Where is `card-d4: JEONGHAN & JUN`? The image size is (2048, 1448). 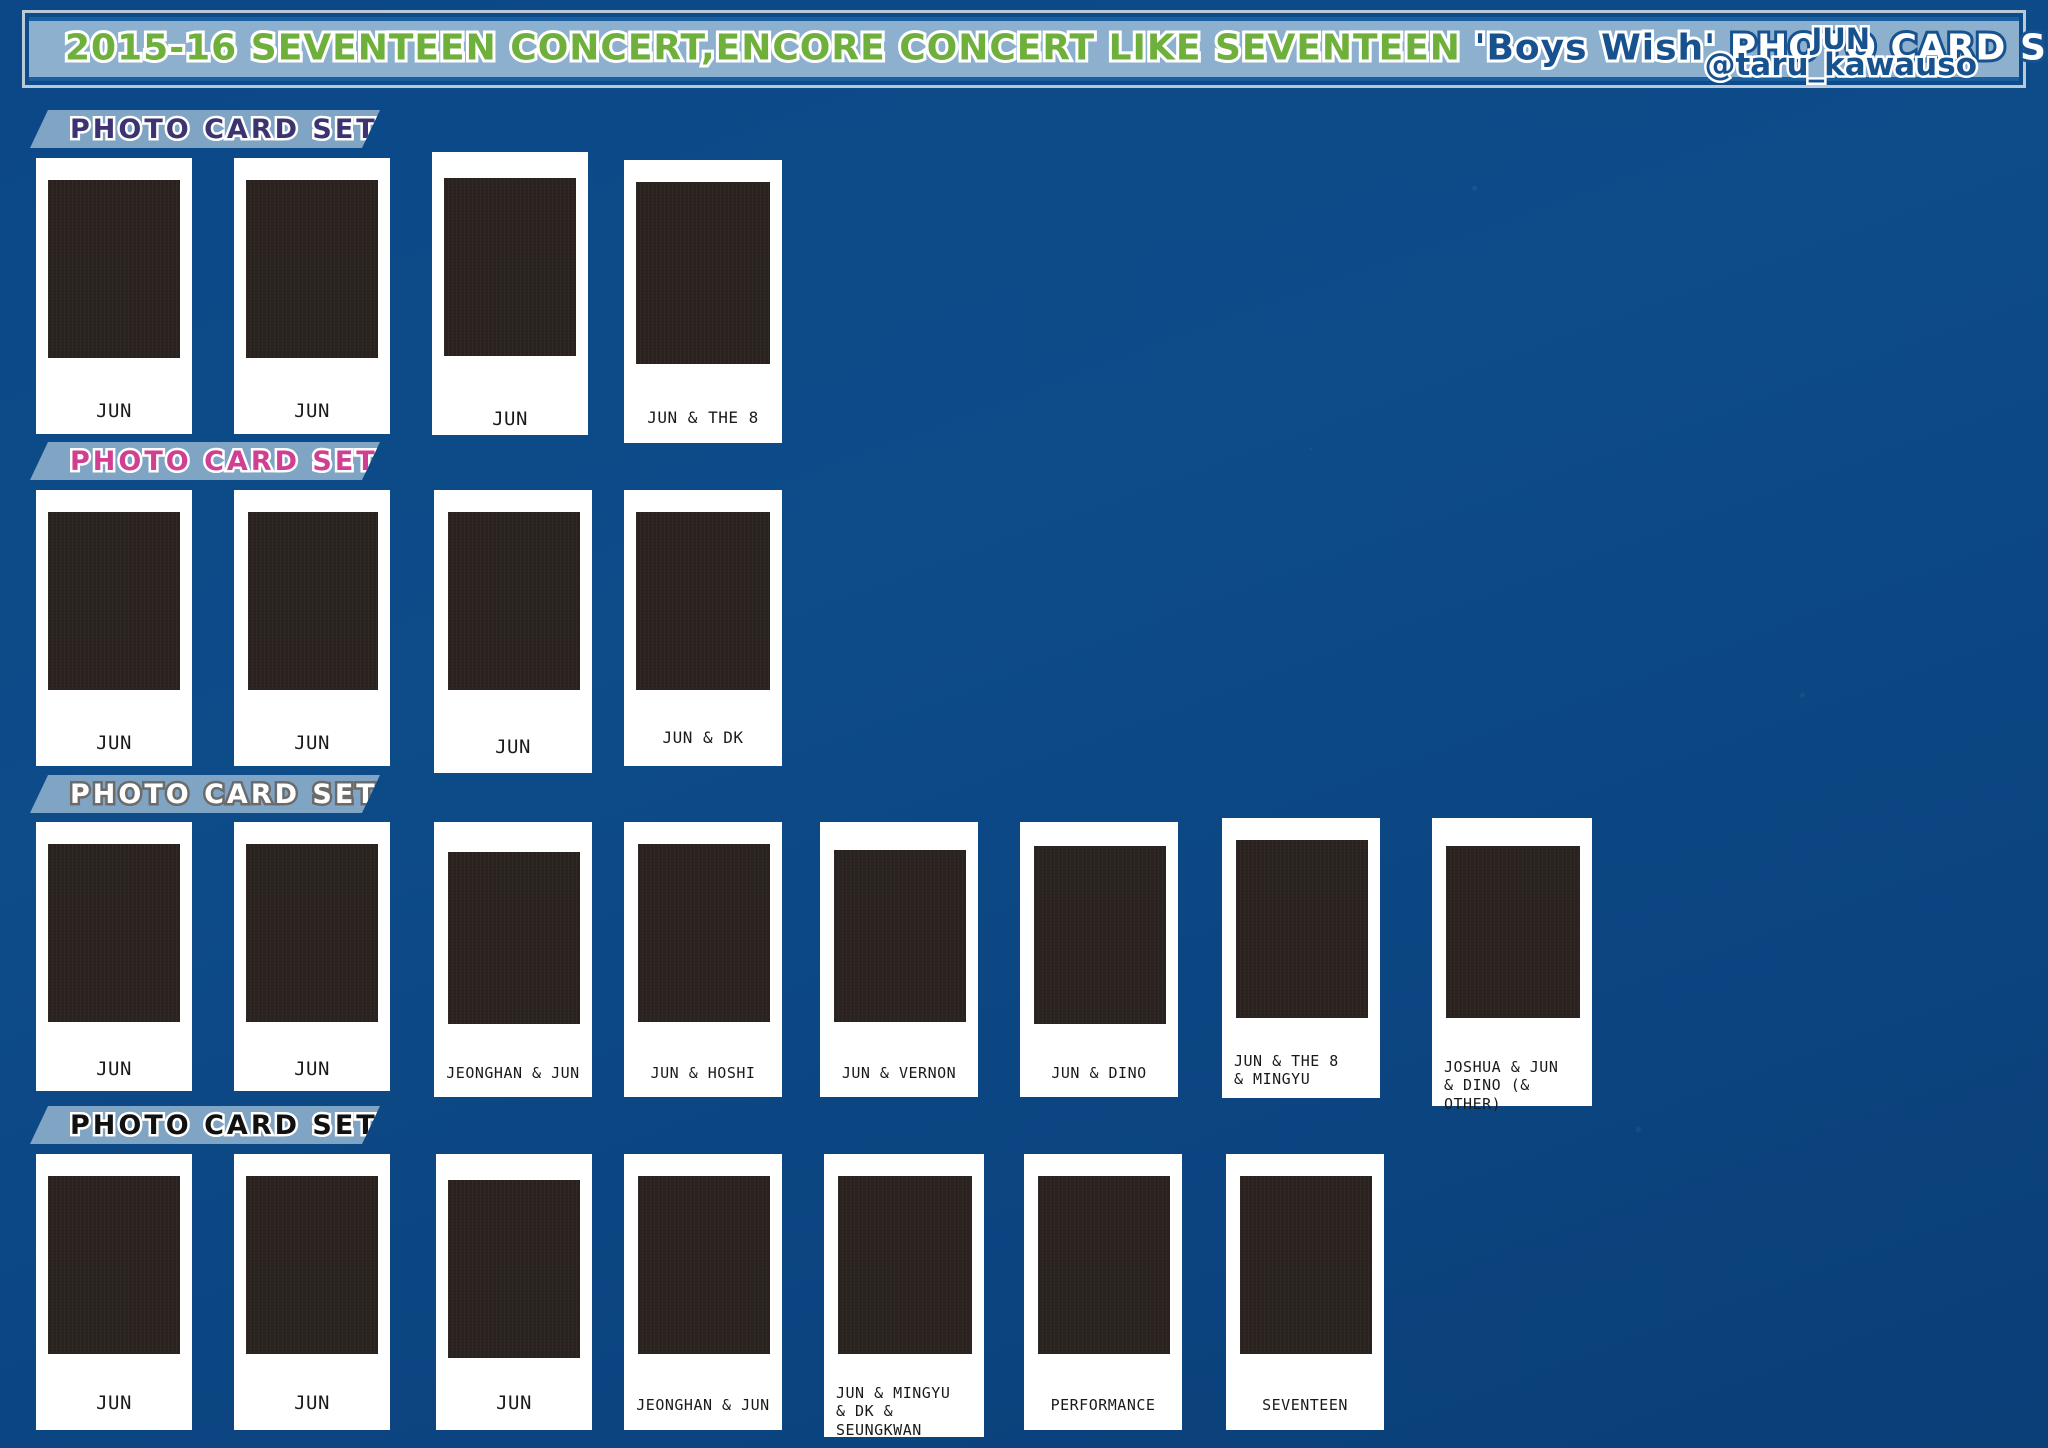 card-d4: JEONGHAN & JUN is located at coordinates (703, 1292).